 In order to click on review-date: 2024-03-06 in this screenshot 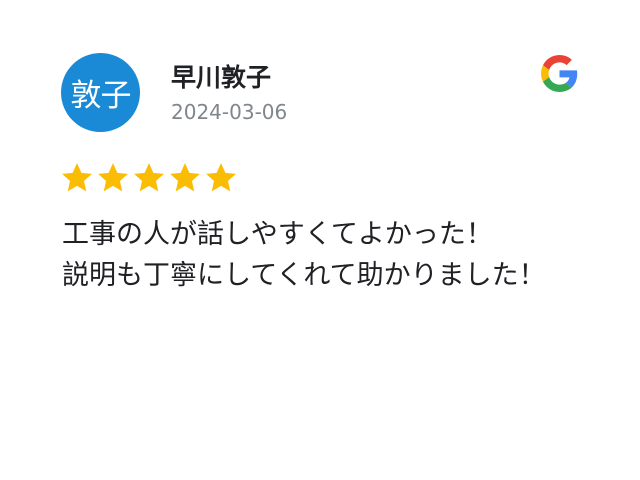, I will do `click(229, 112)`.